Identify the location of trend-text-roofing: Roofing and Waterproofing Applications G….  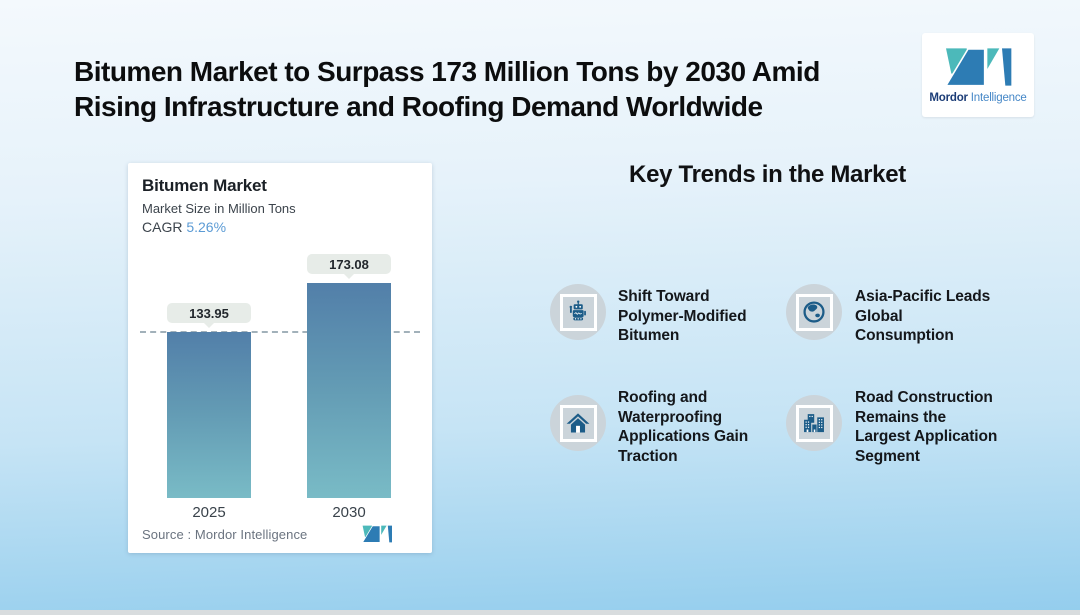
(683, 427).